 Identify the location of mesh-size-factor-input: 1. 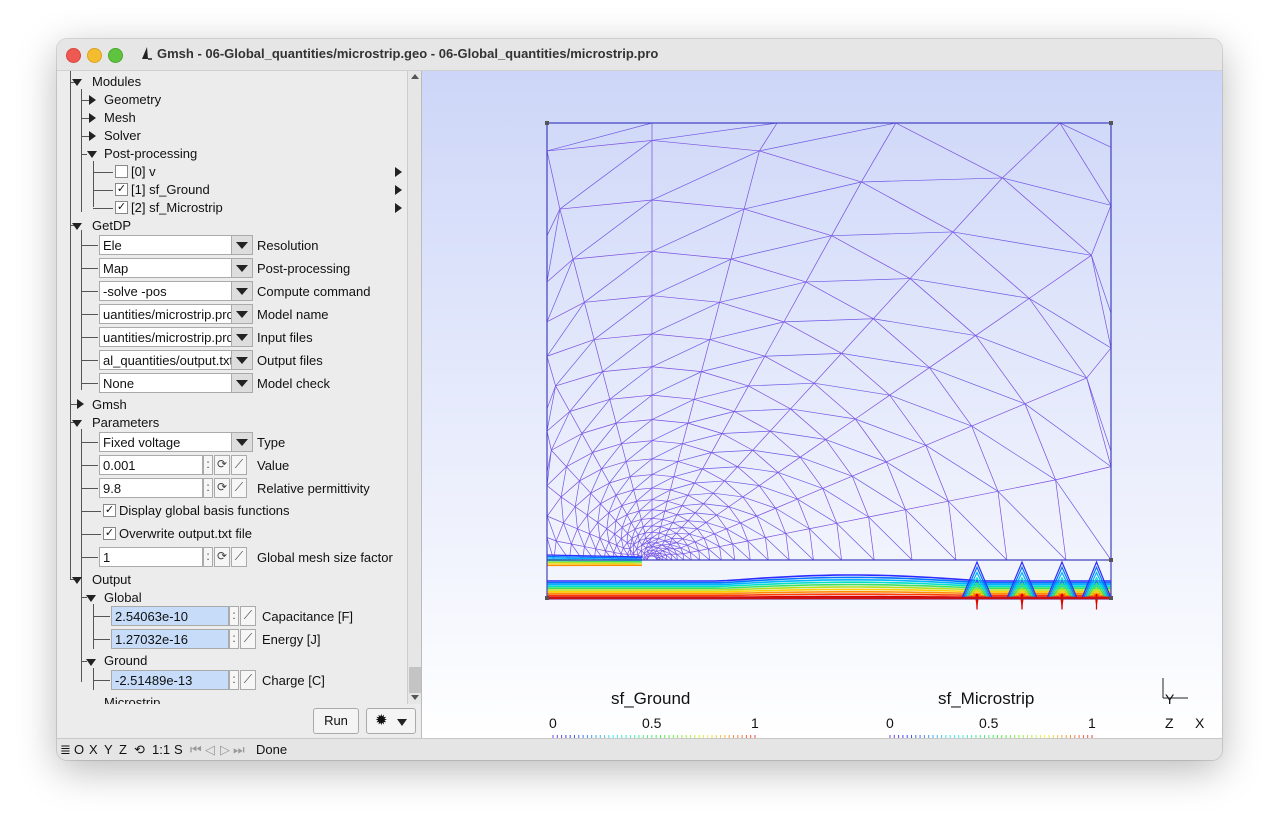
(151, 557).